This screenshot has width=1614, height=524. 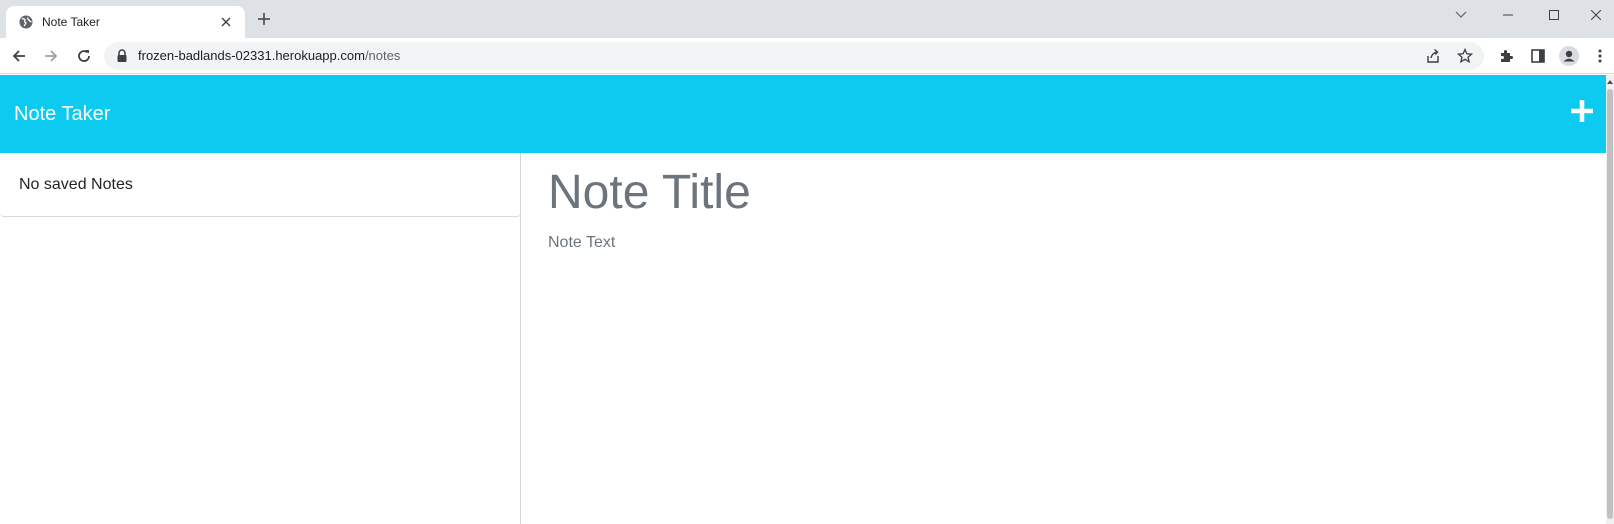 I want to click on side-panel-icon, so click(x=1538, y=56).